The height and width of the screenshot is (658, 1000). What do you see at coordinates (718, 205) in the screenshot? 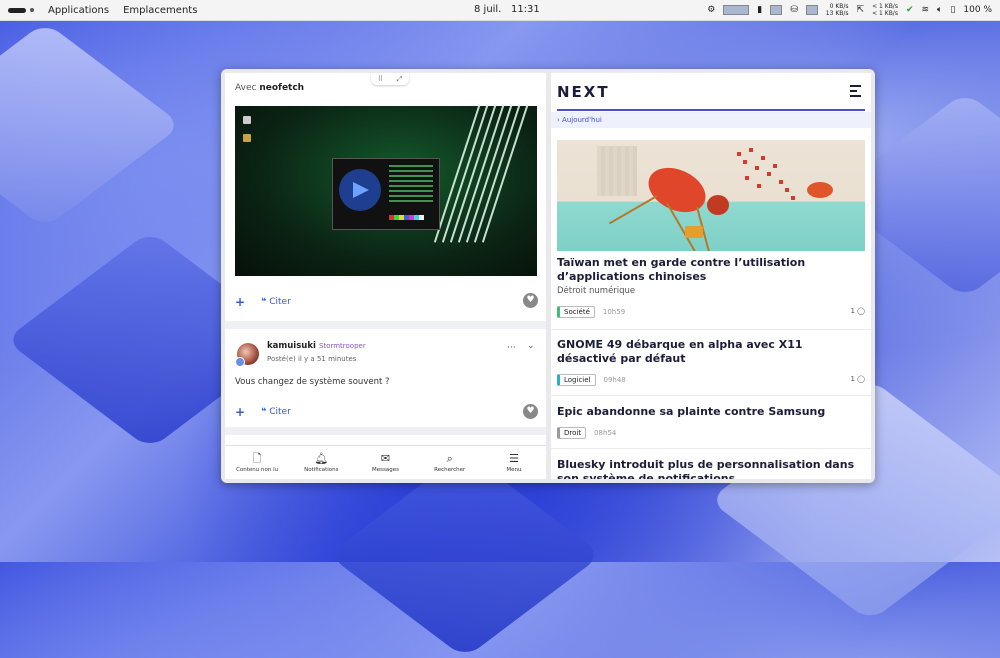
I see `mosquito-head` at bounding box center [718, 205].